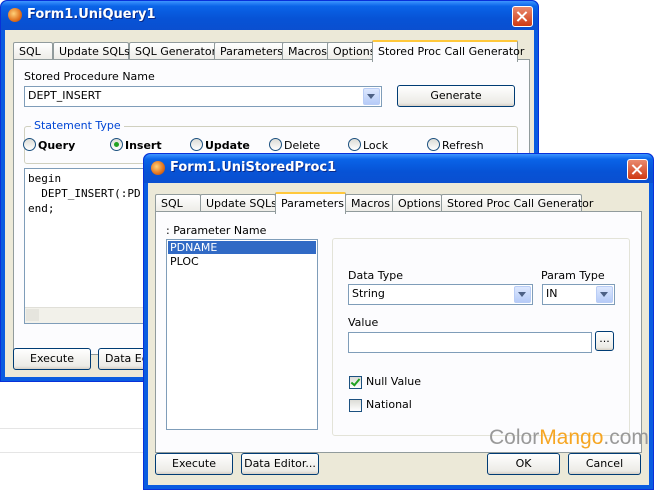  I want to click on radio-query: Query, so click(49, 145).